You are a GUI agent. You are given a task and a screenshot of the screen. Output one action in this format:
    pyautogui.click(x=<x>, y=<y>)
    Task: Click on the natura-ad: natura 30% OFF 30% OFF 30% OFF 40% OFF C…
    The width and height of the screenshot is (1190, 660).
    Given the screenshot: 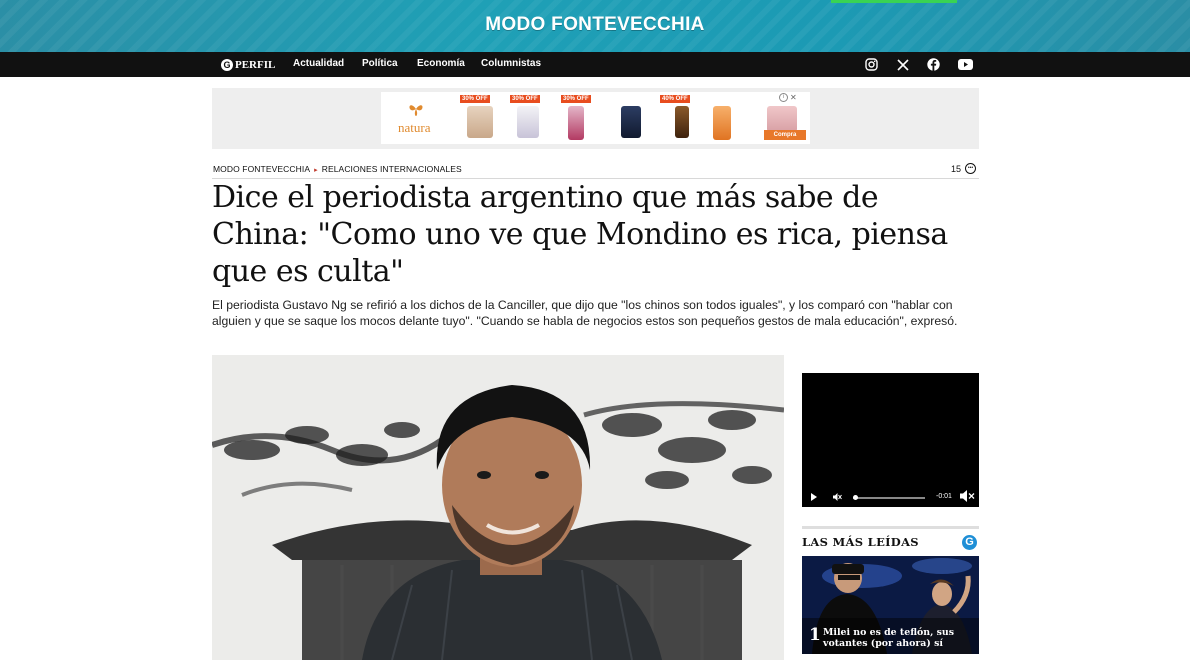 What is the action you would take?
    pyautogui.click(x=595, y=118)
    